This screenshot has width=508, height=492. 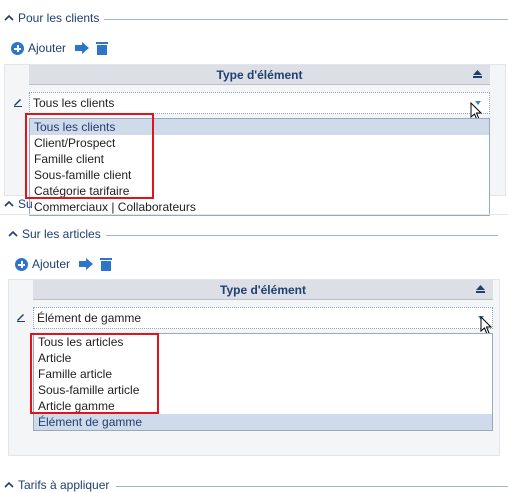 What do you see at coordinates (259, 103) in the screenshot?
I see `clients-type-select: Tous les clients` at bounding box center [259, 103].